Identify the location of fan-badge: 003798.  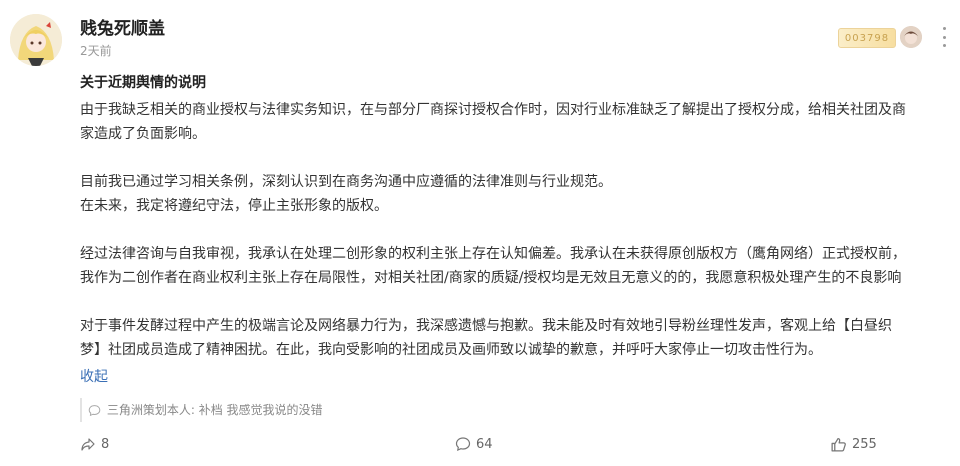
(867, 38).